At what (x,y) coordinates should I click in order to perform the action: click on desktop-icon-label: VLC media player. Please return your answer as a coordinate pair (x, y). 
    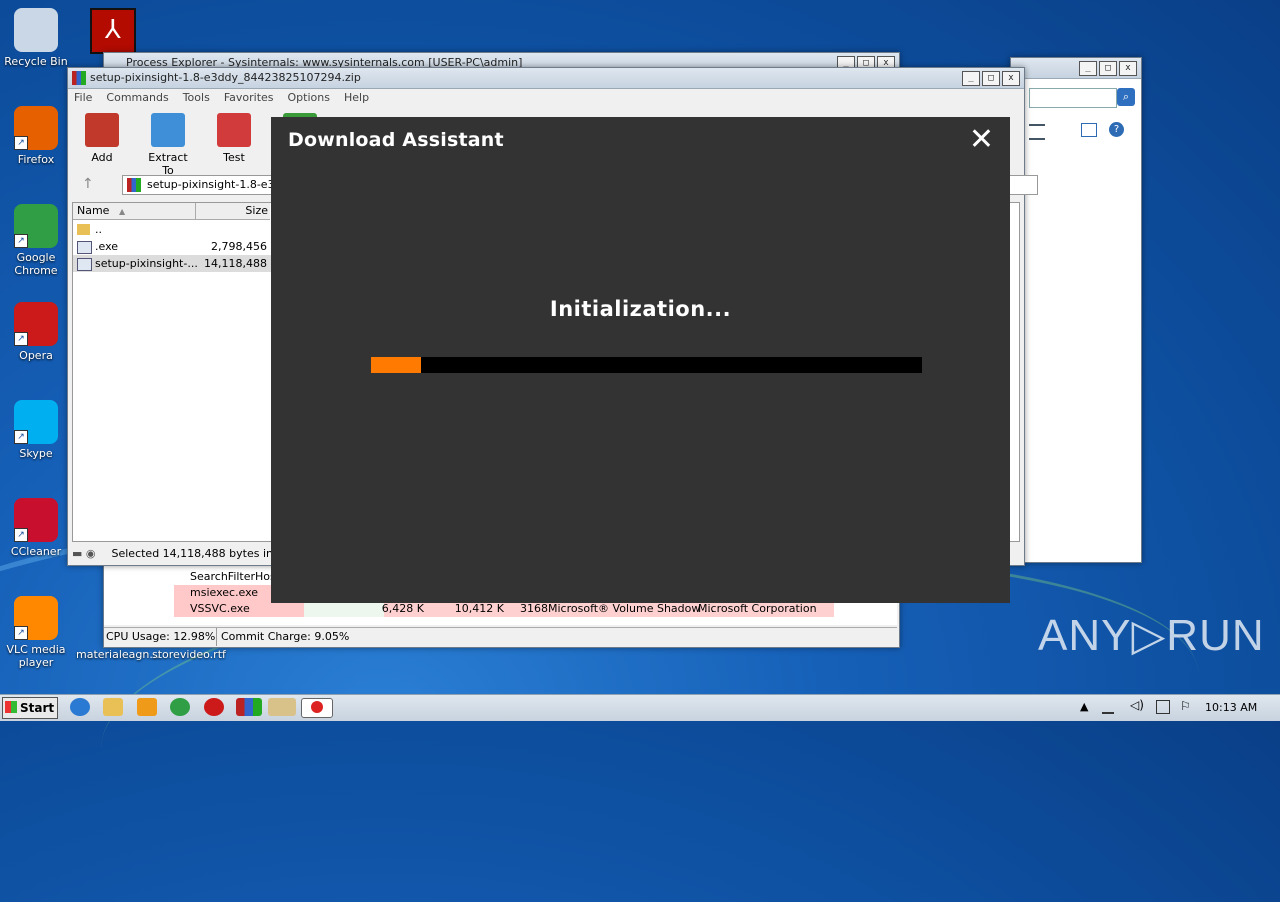
    Looking at the image, I should click on (36, 656).